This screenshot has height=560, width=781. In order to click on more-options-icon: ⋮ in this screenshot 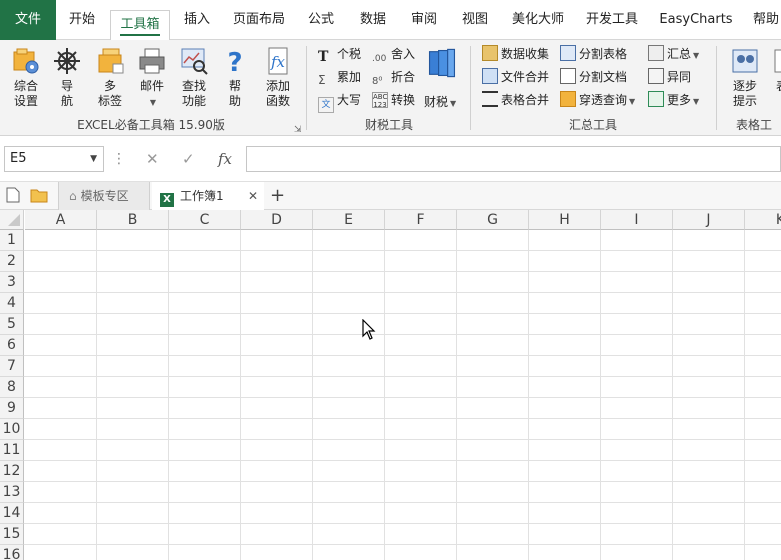, I will do `click(119, 159)`.